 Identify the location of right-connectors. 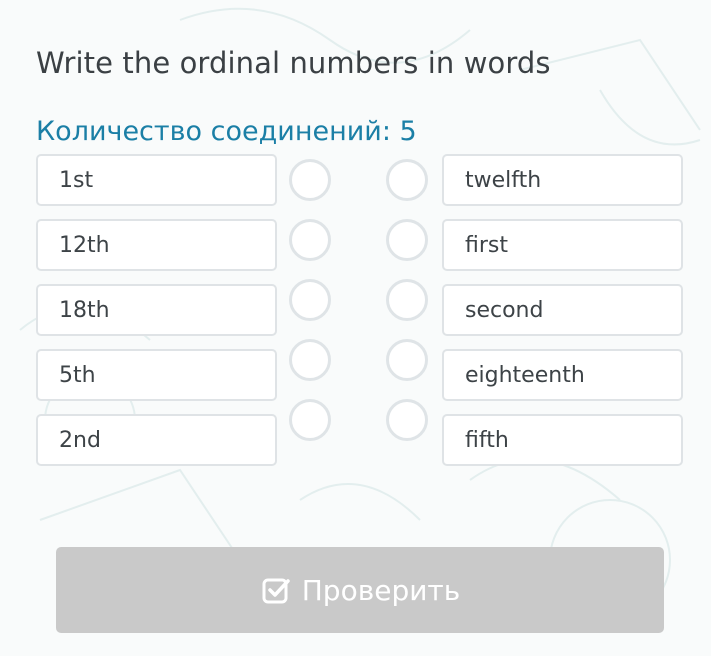
(408, 306).